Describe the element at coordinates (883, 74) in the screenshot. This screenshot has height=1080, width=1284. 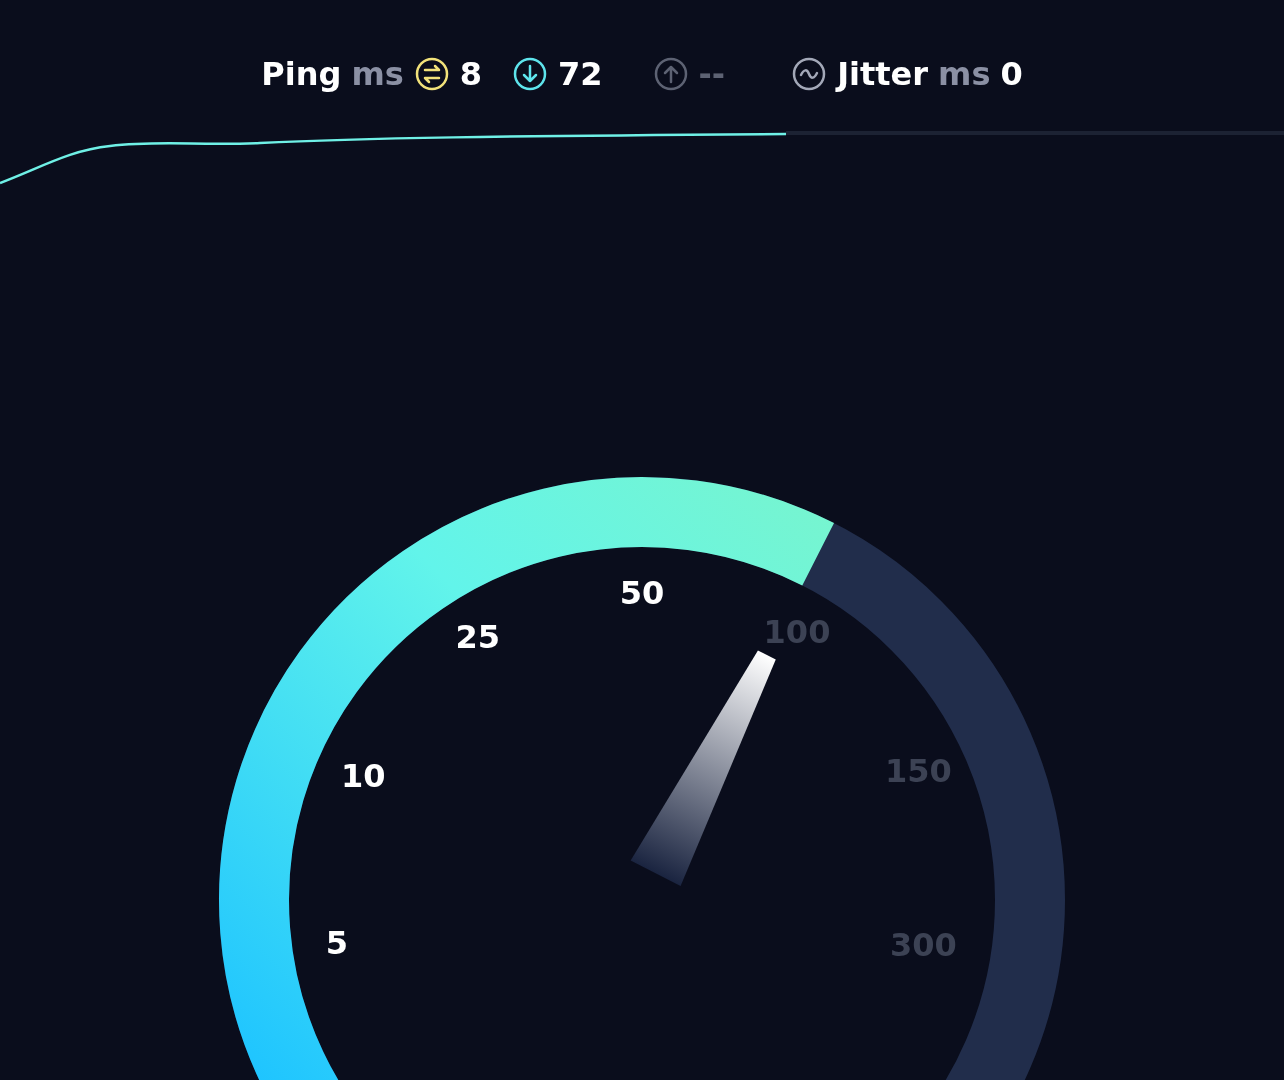
I see `jitter-label: Jitter` at that location.